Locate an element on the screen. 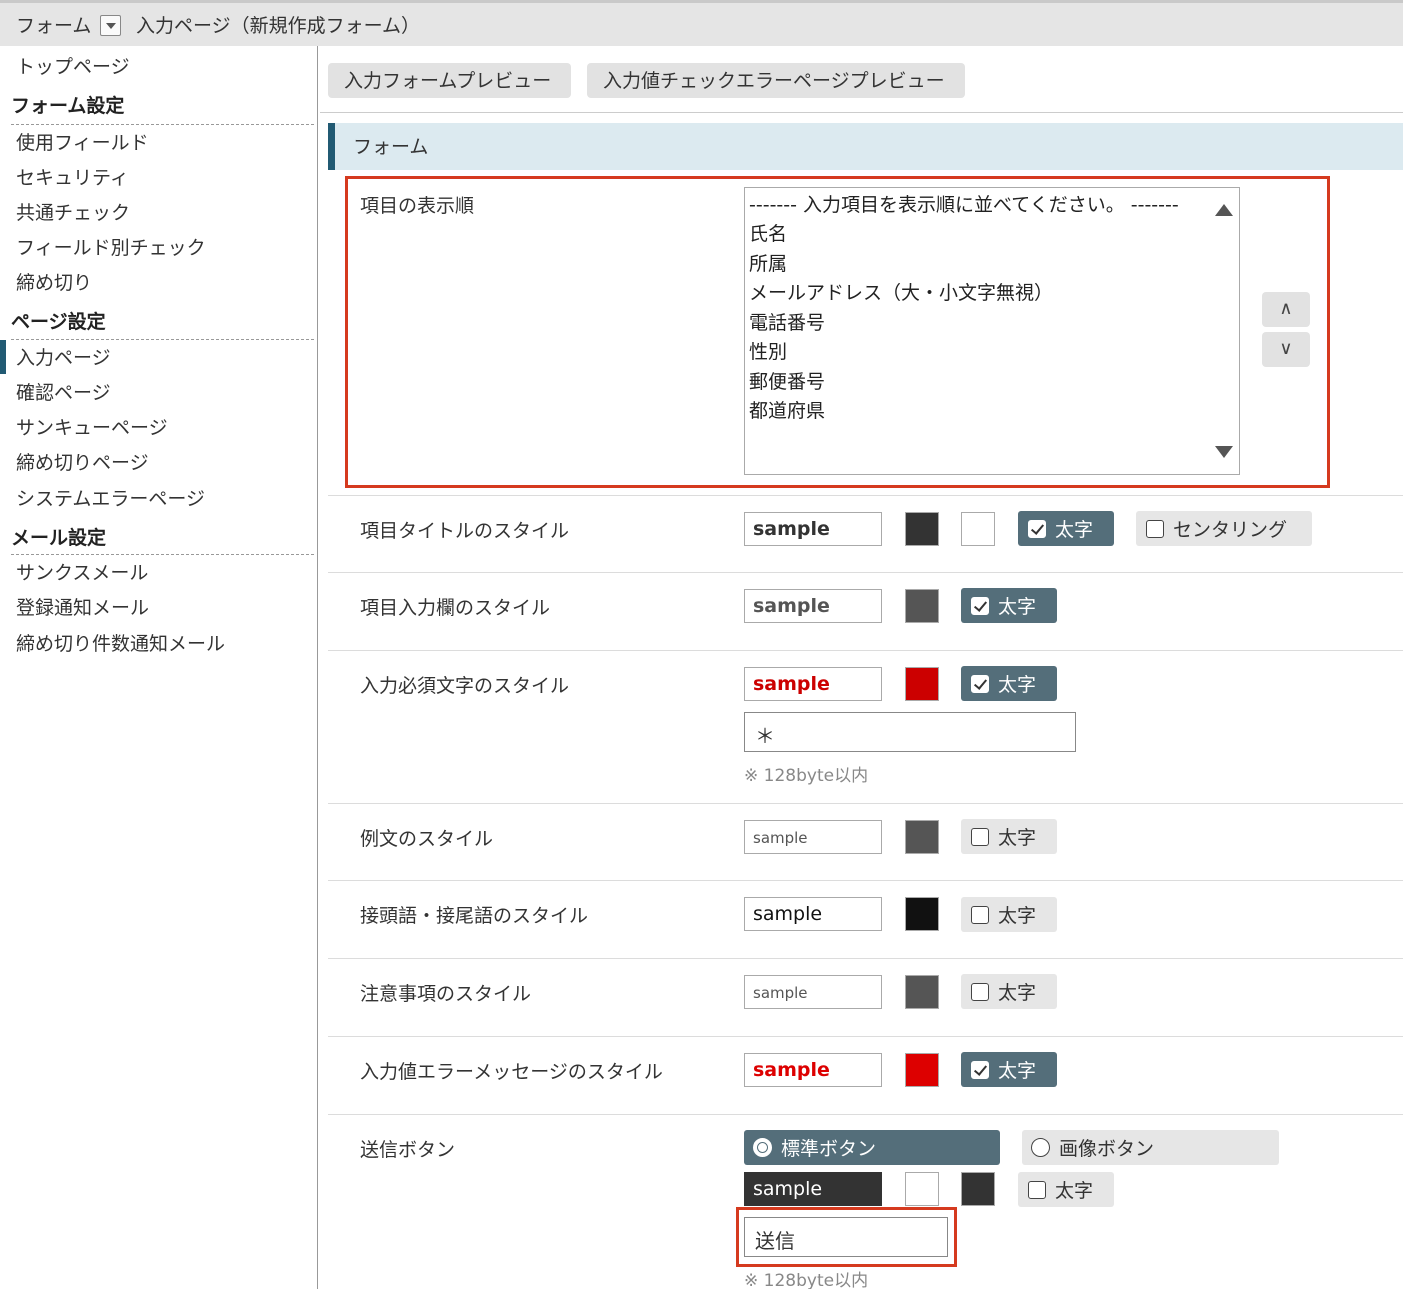 The height and width of the screenshot is (1289, 1403). sidebar-item-security: セキュリティ is located at coordinates (72, 176).